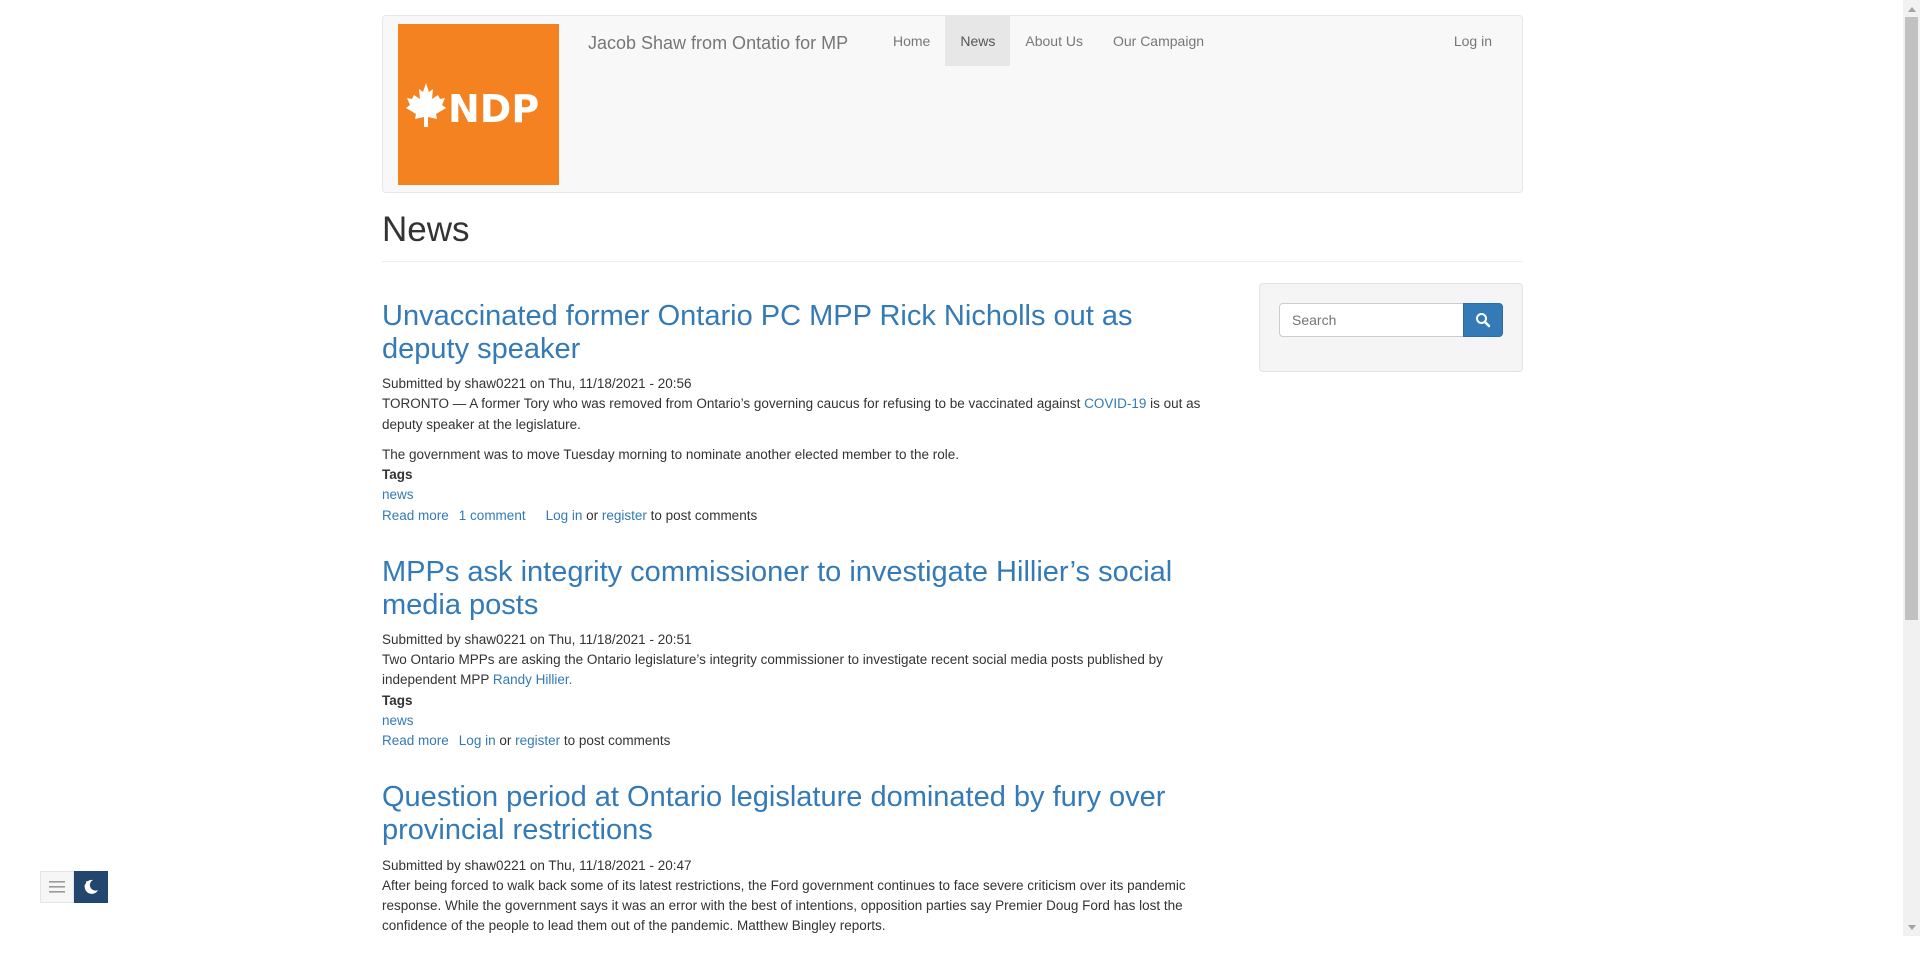  I want to click on maple-leaf-logo-icon: NDP, so click(472, 106).